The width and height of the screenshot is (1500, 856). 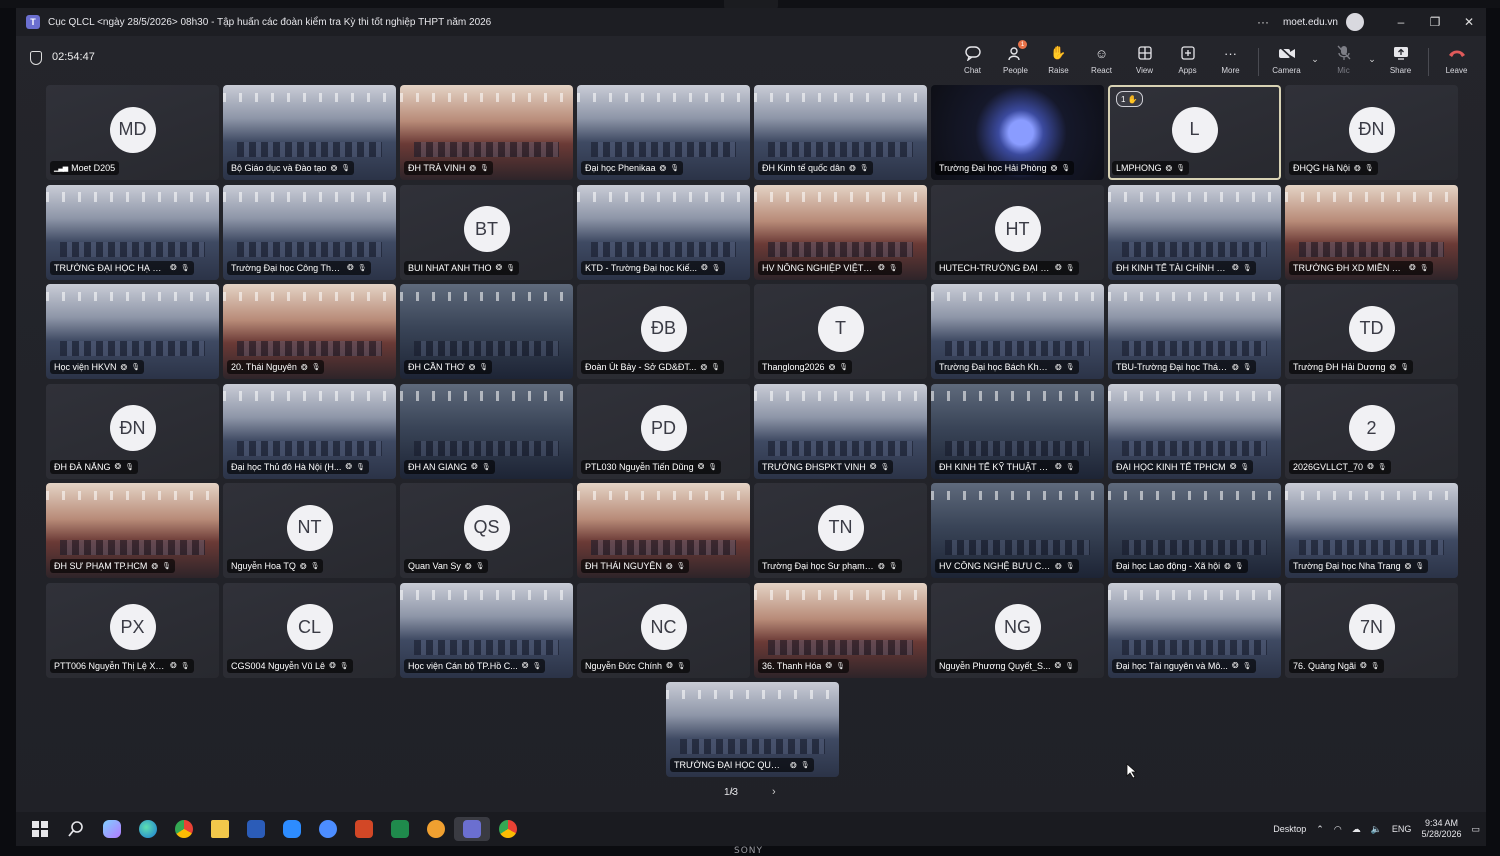 What do you see at coordinates (1475, 829) in the screenshot?
I see `notification-icon: ▭` at bounding box center [1475, 829].